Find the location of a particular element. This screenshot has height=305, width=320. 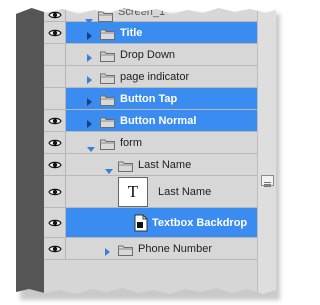

layer-row: Phone Number is located at coordinates (151, 249).